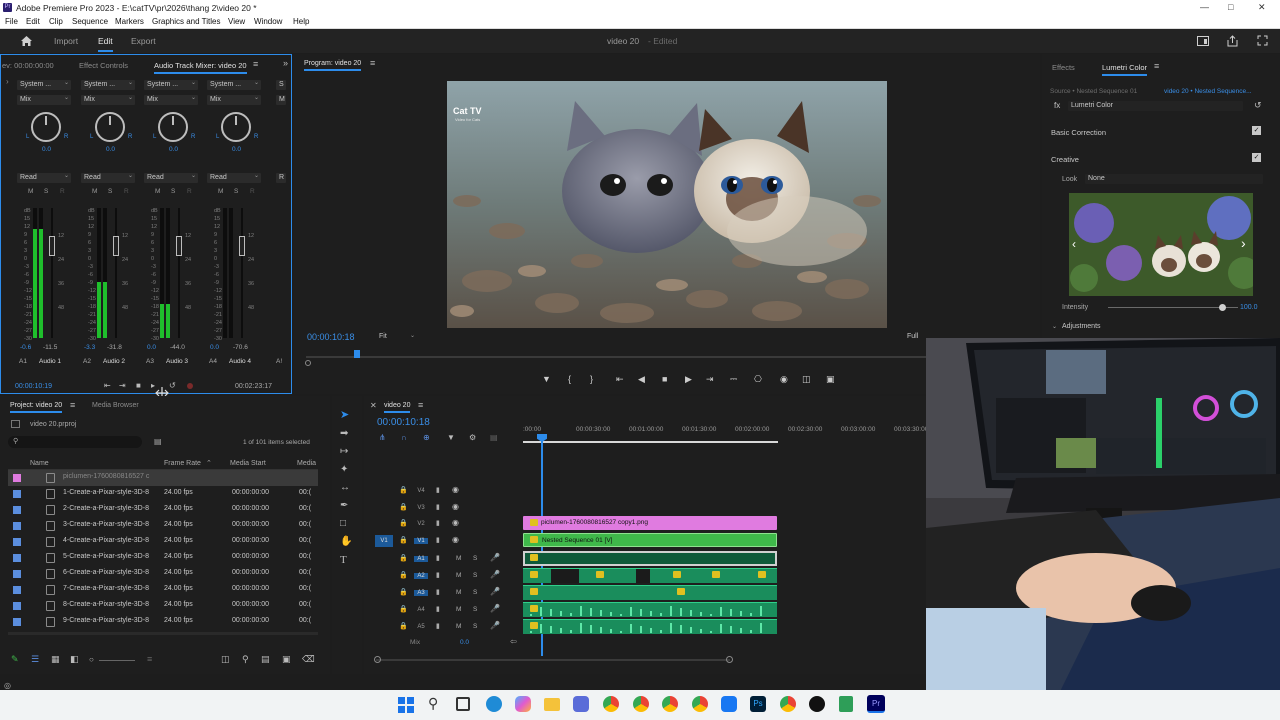  I want to click on wrench-icon: ⚙, so click(472, 437).